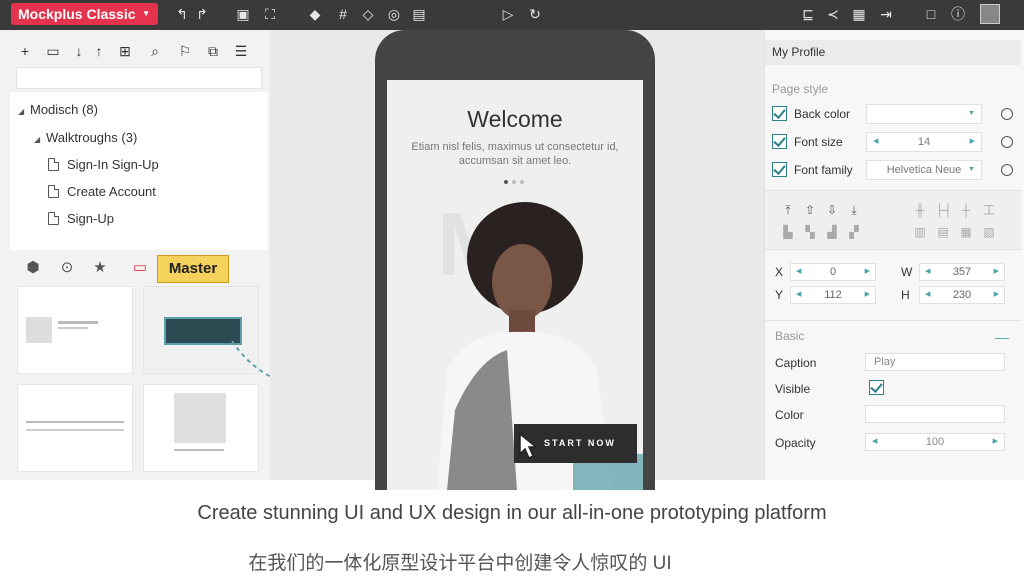 This screenshot has width=1024, height=587. I want to click on w-stepper: ◀ 357 ▶, so click(962, 272).